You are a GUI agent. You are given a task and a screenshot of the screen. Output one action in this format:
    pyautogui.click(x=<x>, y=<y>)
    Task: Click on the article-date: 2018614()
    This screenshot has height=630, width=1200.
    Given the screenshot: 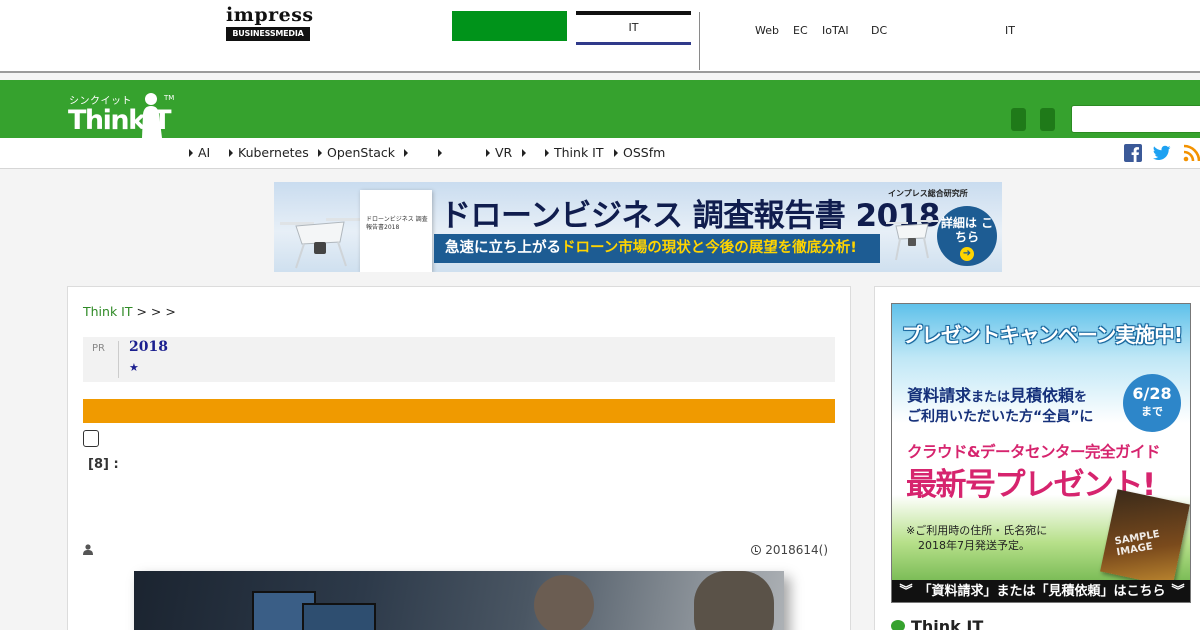 What is the action you would take?
    pyautogui.click(x=789, y=550)
    